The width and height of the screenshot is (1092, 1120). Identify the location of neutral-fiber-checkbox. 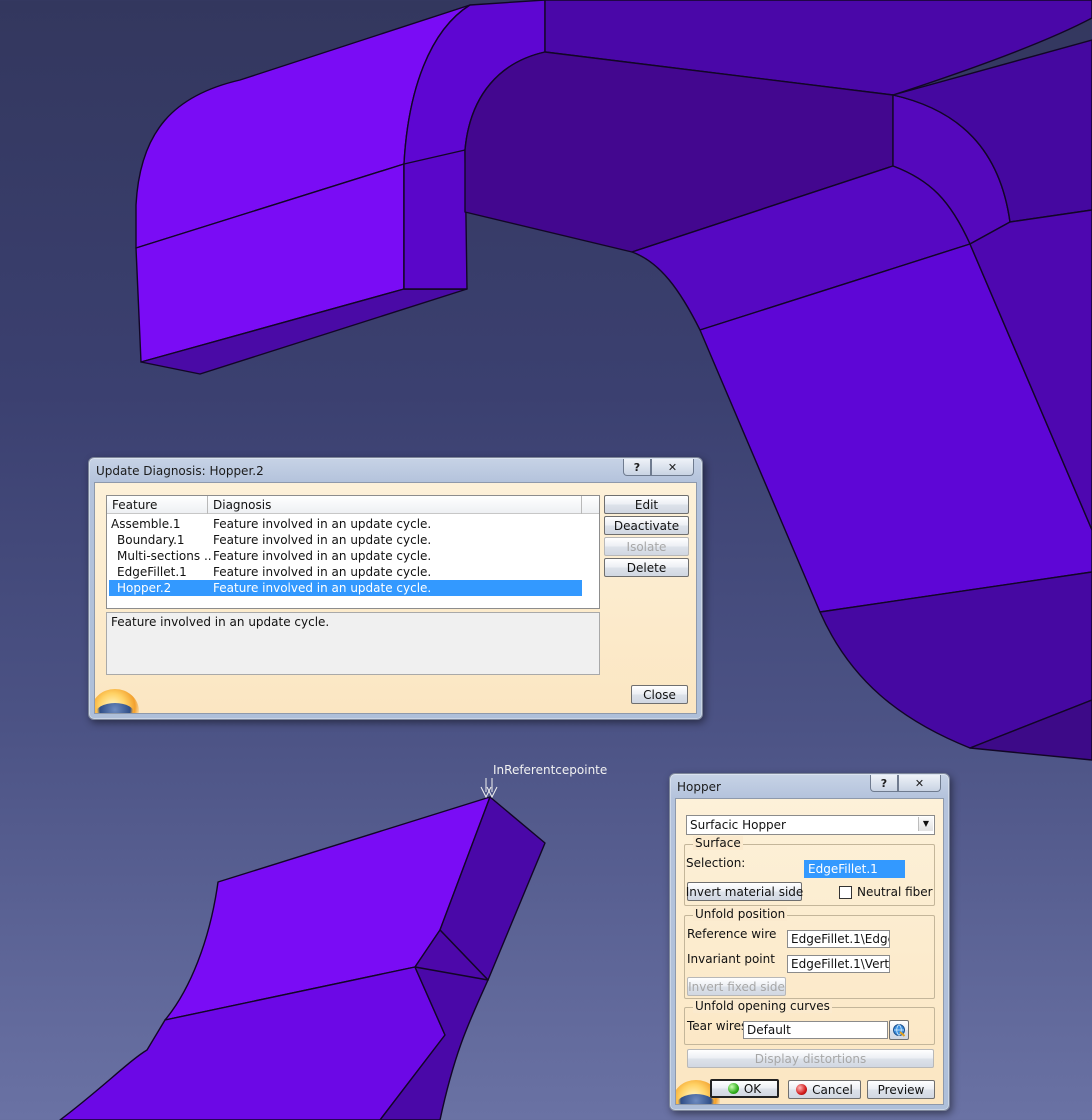
(845, 892).